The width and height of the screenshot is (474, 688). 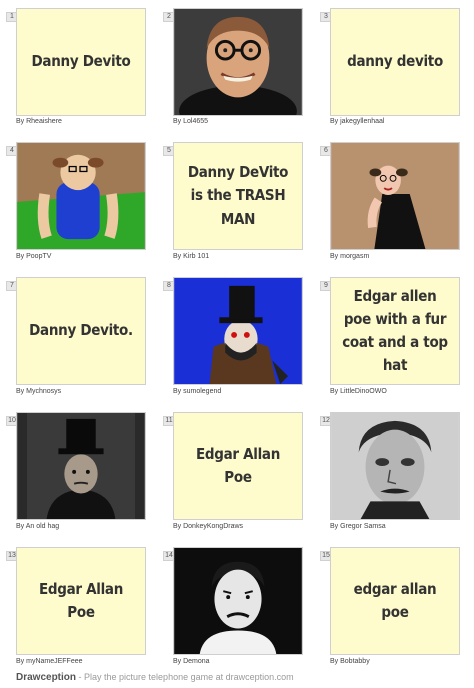 What do you see at coordinates (197, 391) in the screenshot?
I see `author-link: By sumolegend` at bounding box center [197, 391].